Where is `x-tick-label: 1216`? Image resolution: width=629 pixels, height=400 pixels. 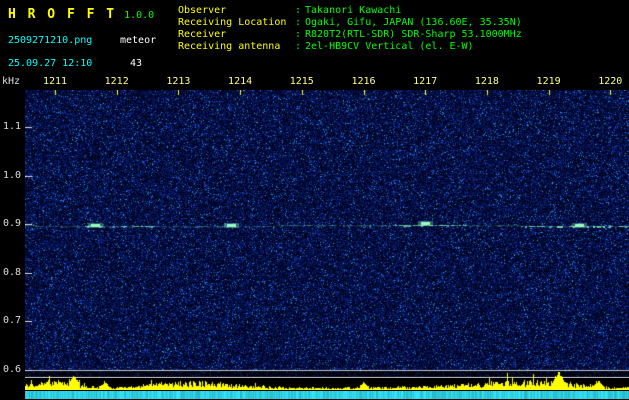 x-tick-label: 1216 is located at coordinates (363, 81).